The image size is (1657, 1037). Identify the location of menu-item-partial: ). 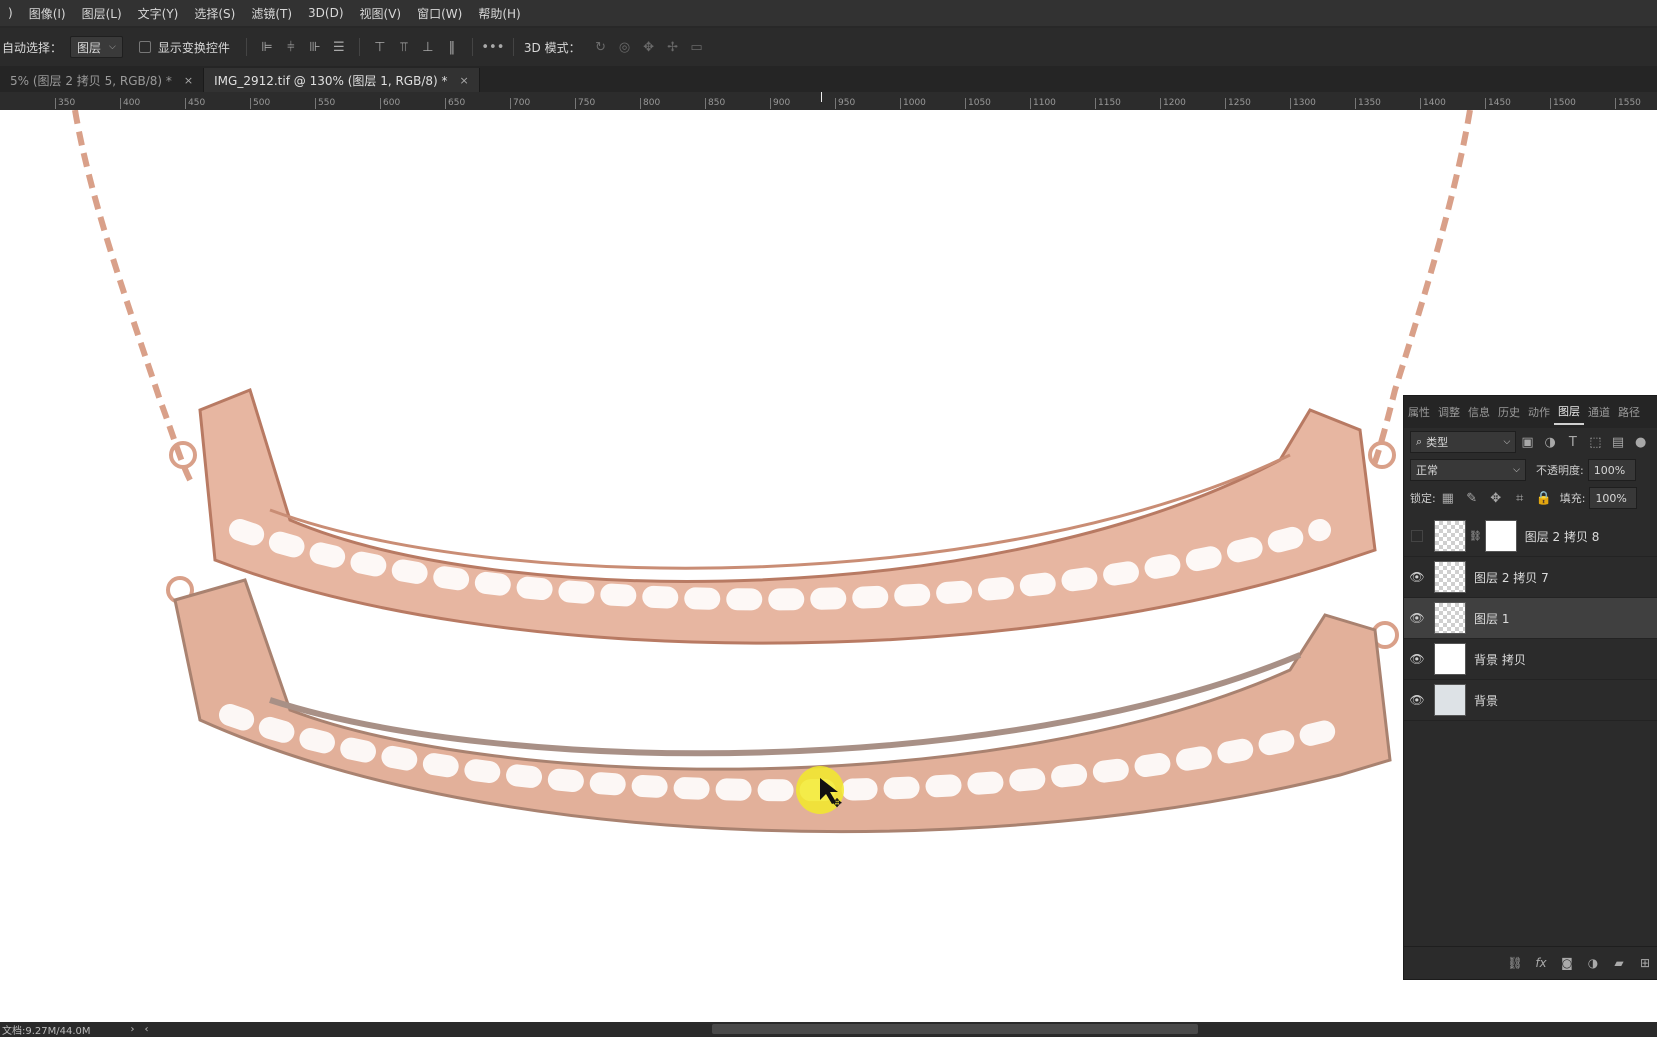
(10, 13).